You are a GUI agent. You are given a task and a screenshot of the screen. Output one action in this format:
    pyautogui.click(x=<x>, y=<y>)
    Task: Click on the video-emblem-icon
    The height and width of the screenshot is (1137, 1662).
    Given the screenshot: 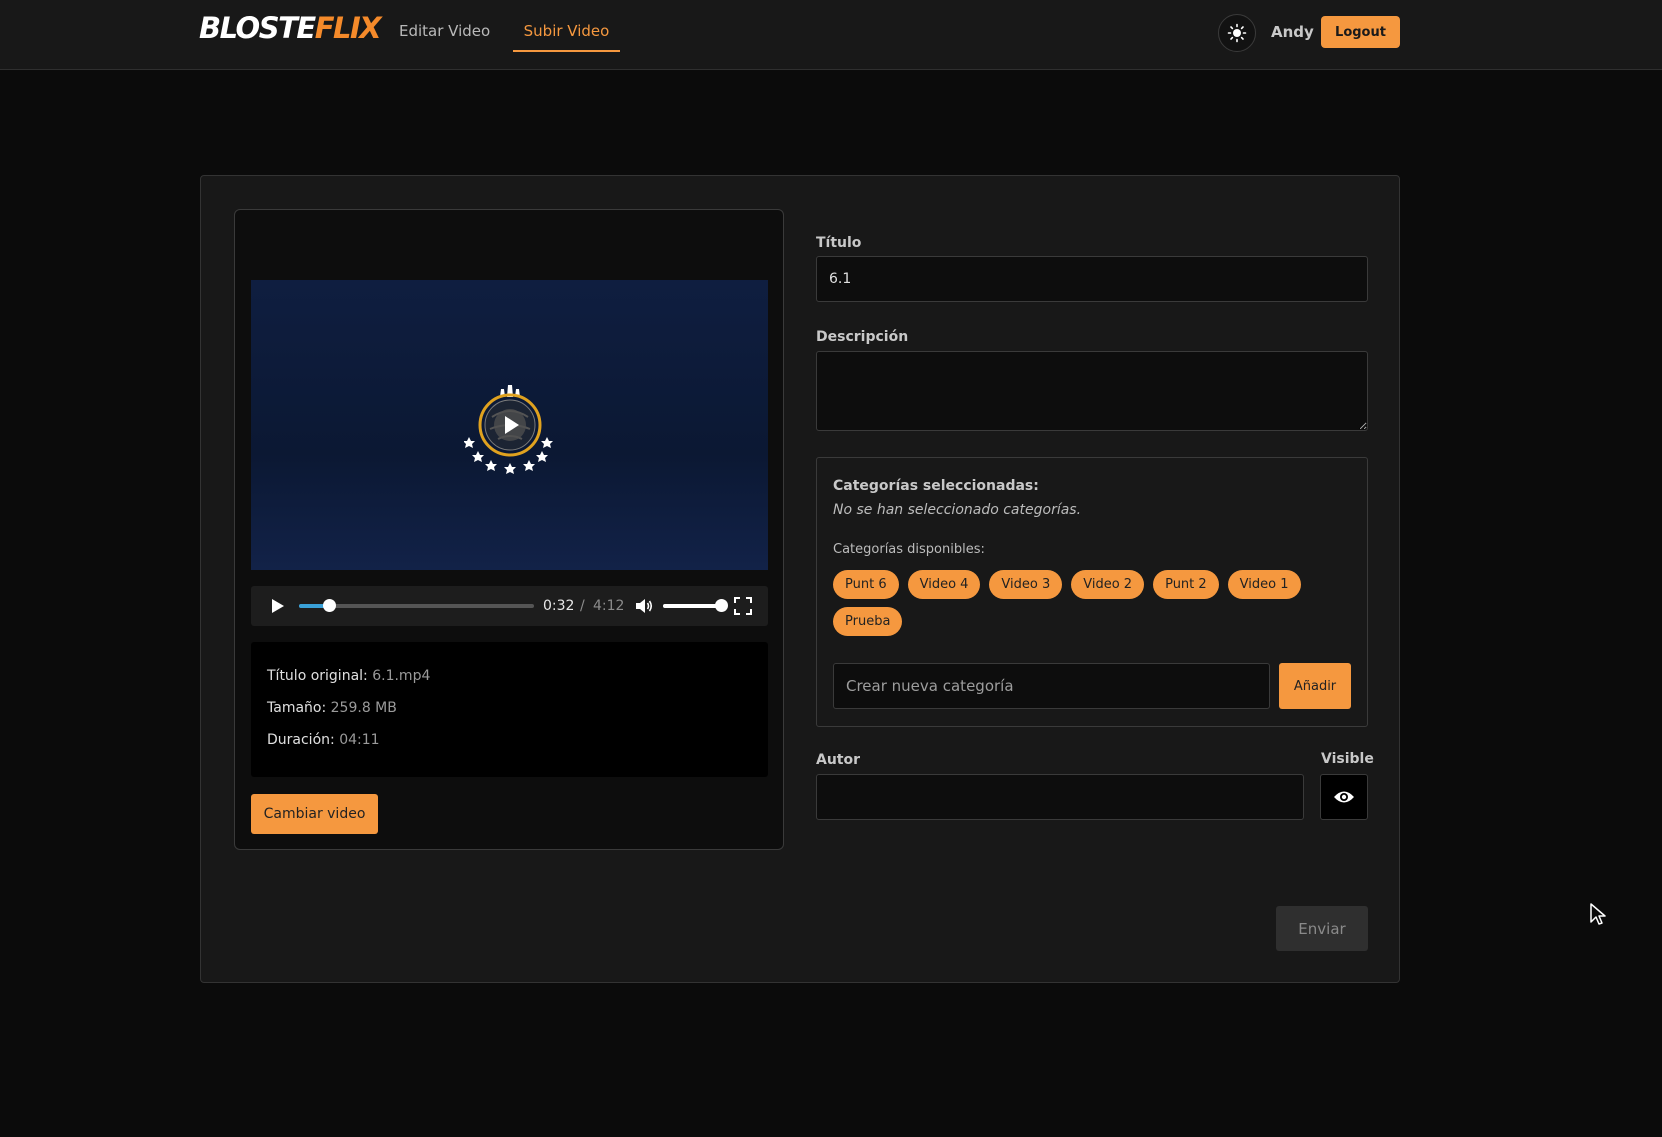 What is the action you would take?
    pyautogui.click(x=508, y=429)
    